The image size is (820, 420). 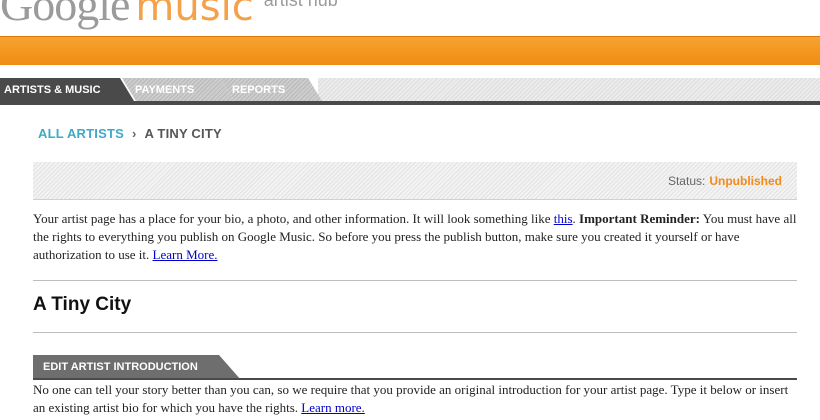 I want to click on logo-google-text: Google, so click(x=65, y=15).